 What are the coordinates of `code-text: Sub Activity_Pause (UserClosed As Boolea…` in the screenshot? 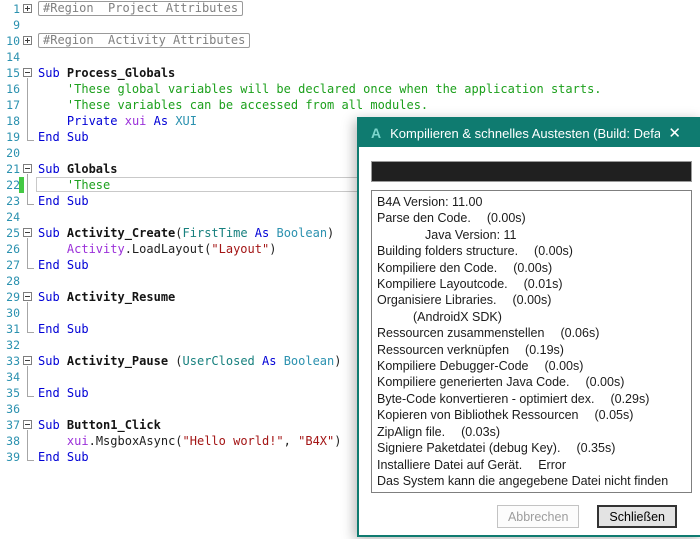 It's located at (190, 361).